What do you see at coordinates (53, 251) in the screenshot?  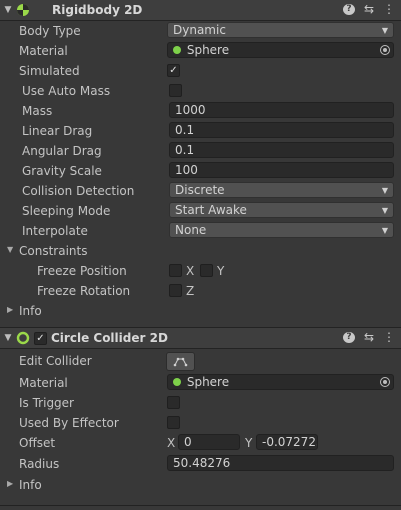 I see `constraints-label: Constraints` at bounding box center [53, 251].